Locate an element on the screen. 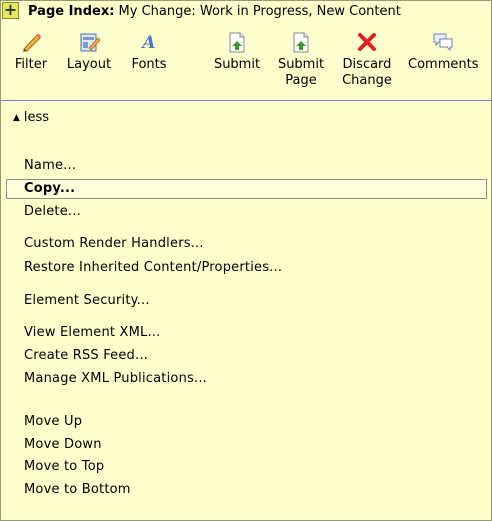 This screenshot has width=492, height=521. less-toggle: ▲ less is located at coordinates (31, 117).